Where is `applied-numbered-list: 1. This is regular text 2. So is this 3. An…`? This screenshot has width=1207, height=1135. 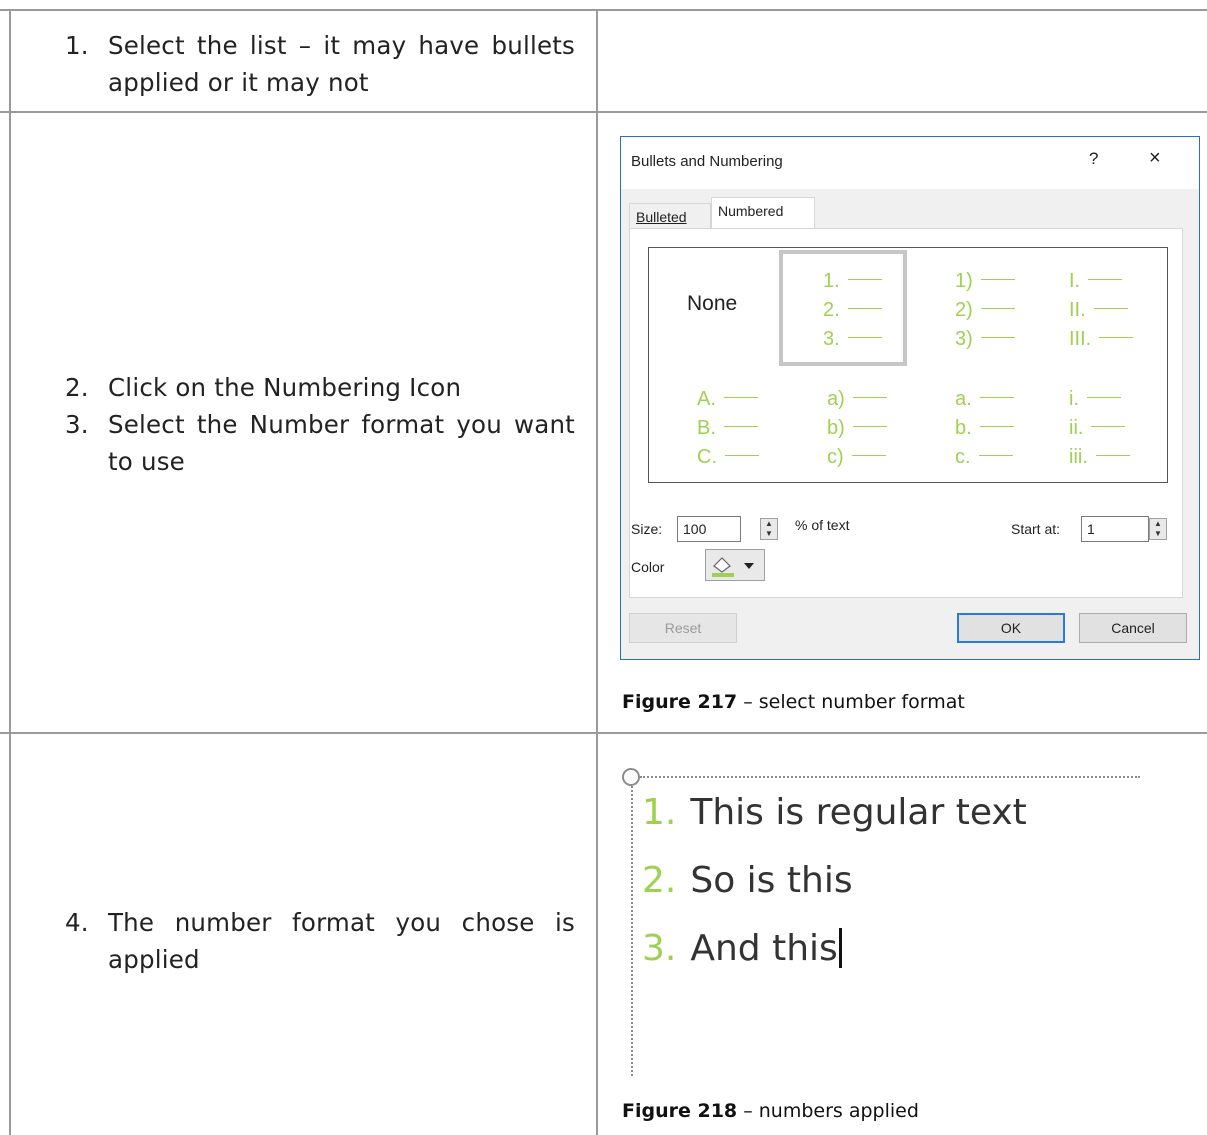 applied-numbered-list: 1. This is regular text 2. So is this 3. An… is located at coordinates (882, 916).